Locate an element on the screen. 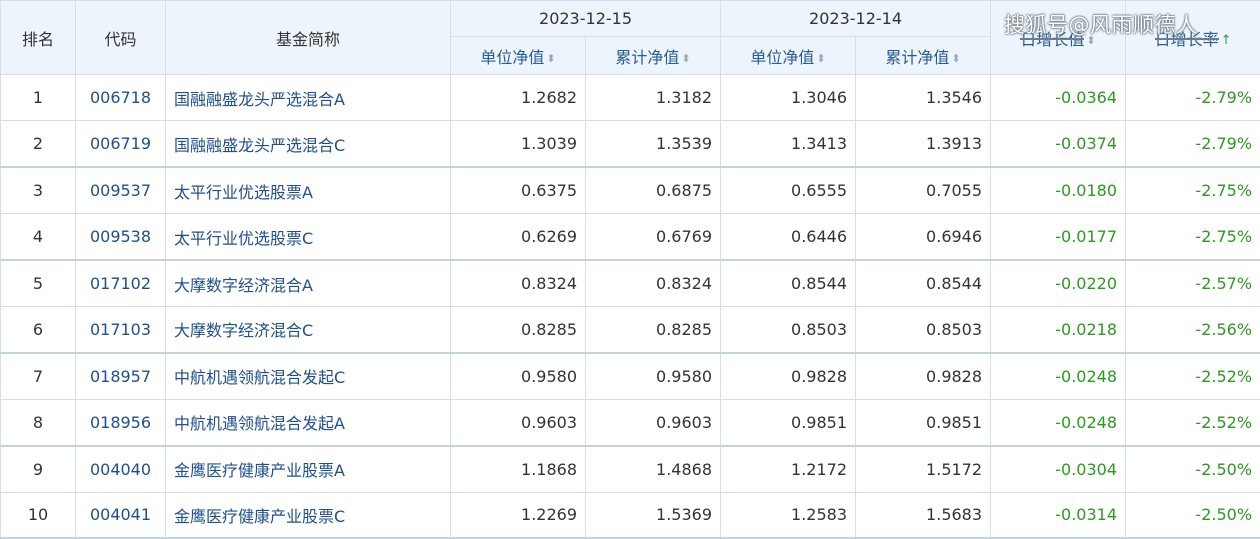 The image size is (1260, 539). rank-cell: 6 is located at coordinates (38, 329).